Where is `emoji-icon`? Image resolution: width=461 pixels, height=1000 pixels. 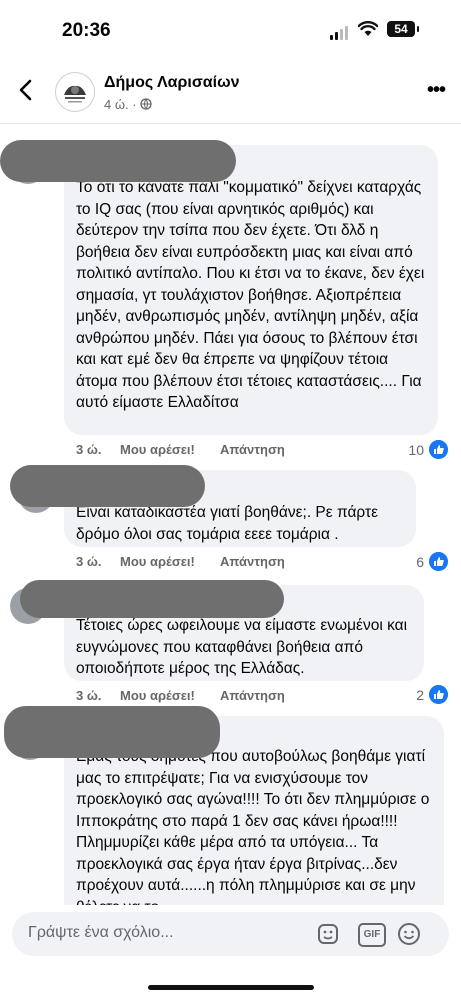
emoji-icon is located at coordinates (409, 934).